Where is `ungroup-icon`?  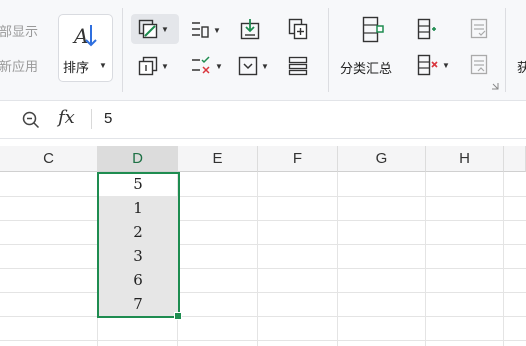
ungroup-icon is located at coordinates (427, 65).